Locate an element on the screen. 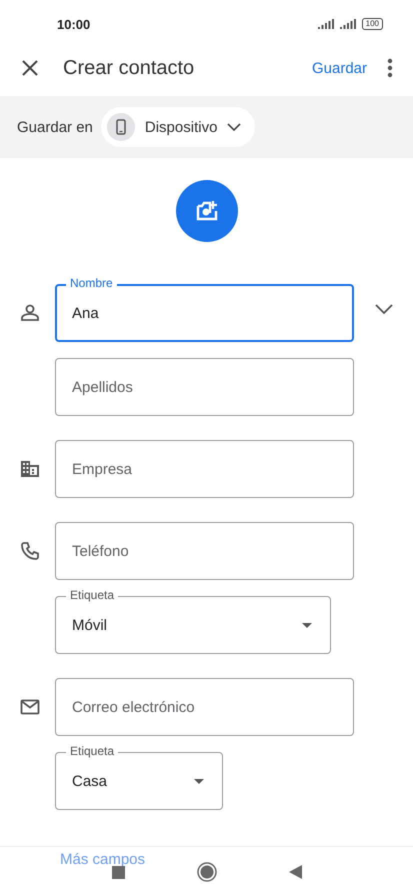  account-selector: Dispositivo is located at coordinates (178, 127).